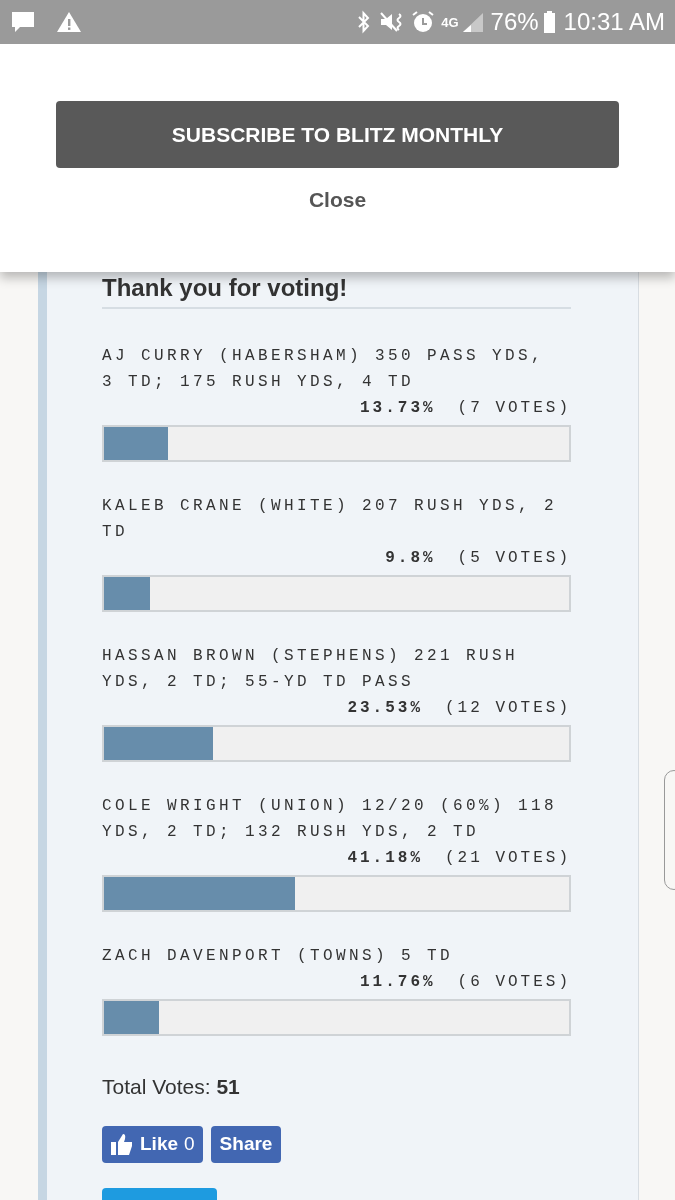 The height and width of the screenshot is (1200, 675). What do you see at coordinates (23, 22) in the screenshot?
I see `message-icon` at bounding box center [23, 22].